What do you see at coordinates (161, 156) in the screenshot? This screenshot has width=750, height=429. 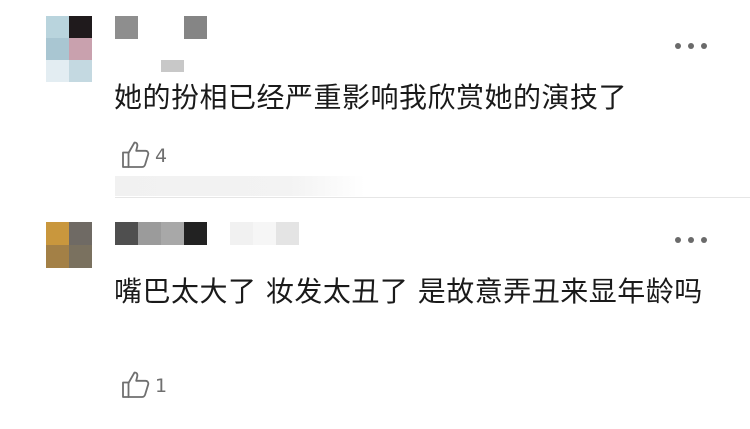 I see `like-count: 4` at bounding box center [161, 156].